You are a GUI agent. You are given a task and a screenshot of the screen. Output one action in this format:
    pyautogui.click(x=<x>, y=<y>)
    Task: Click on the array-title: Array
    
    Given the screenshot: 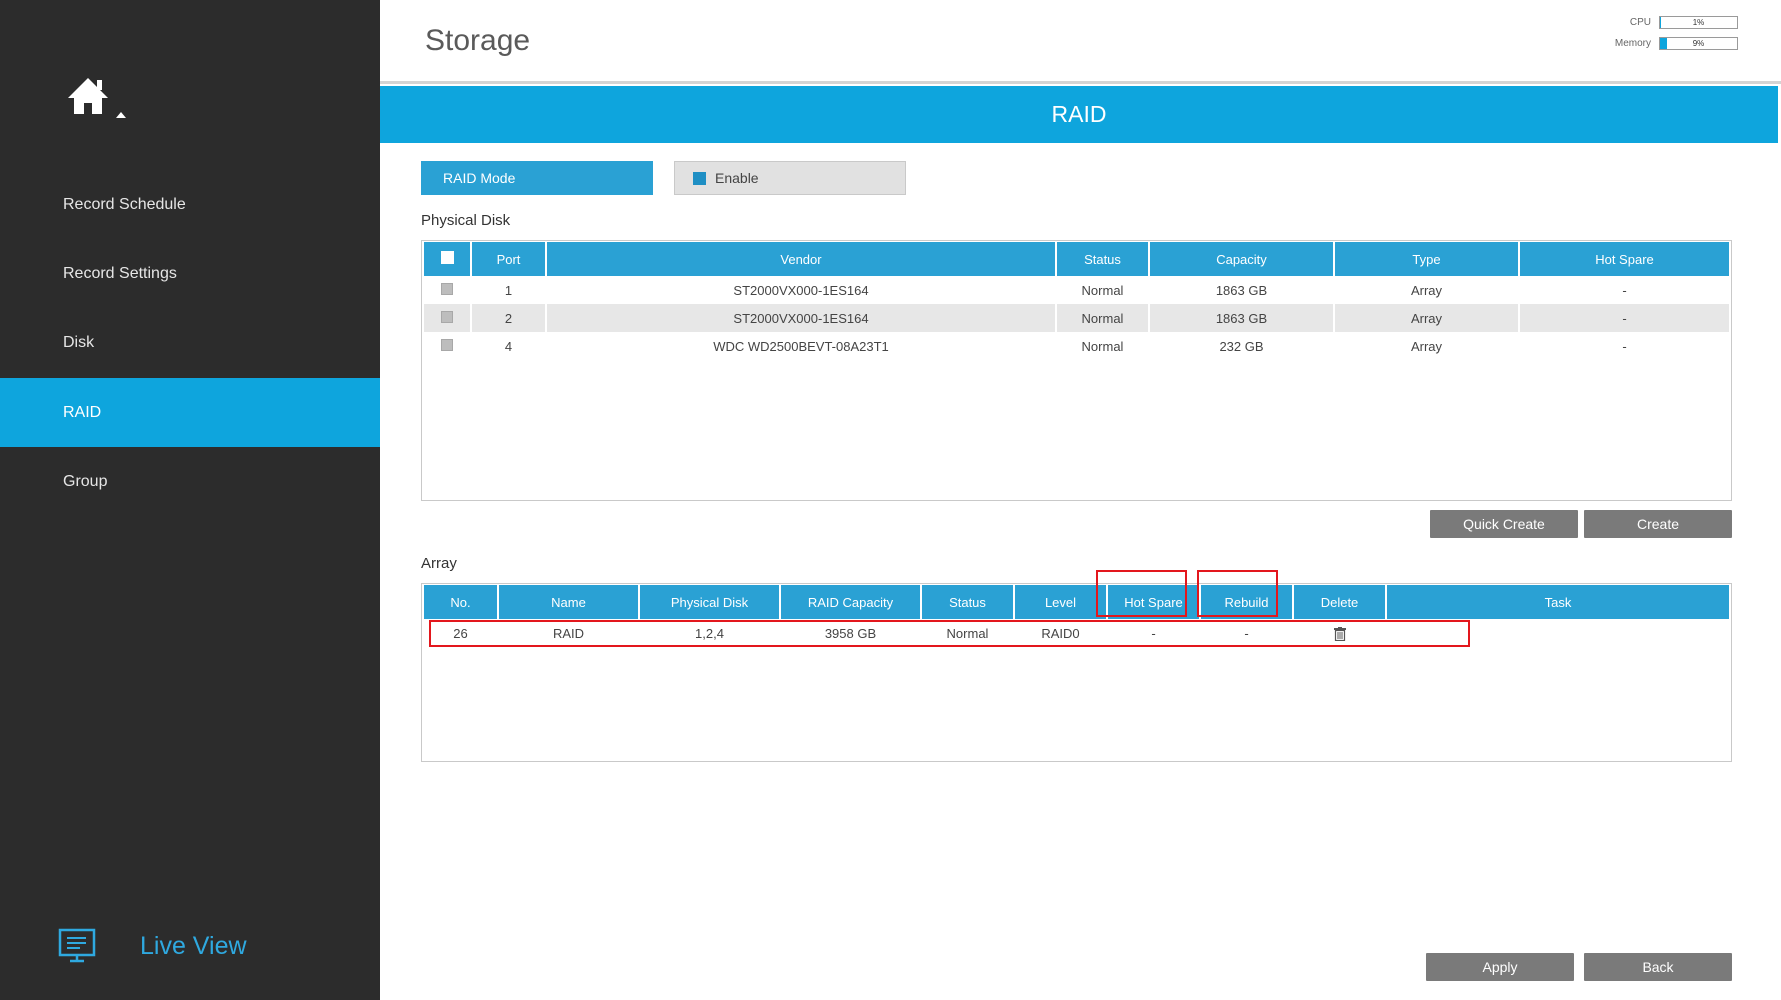 What is the action you would take?
    pyautogui.click(x=439, y=563)
    